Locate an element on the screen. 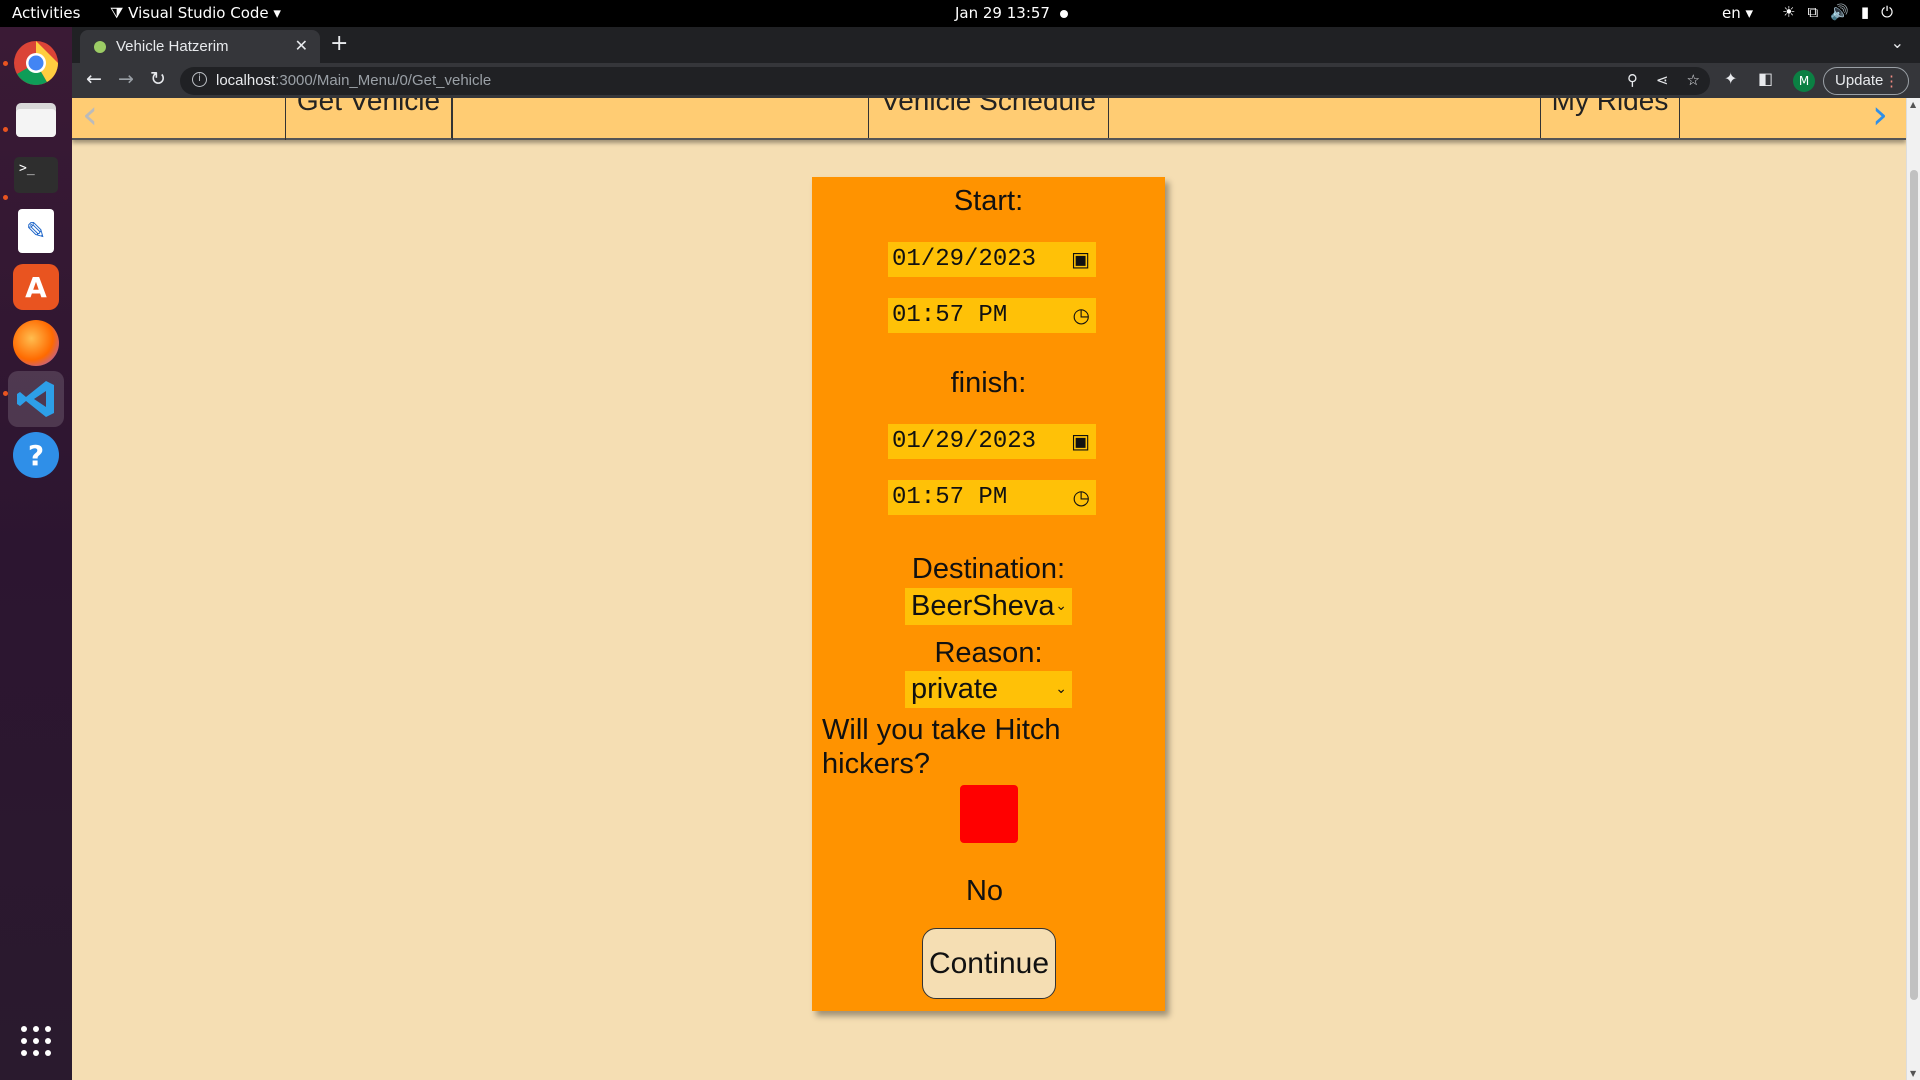 The height and width of the screenshot is (1080, 1920). finish-label: finish: is located at coordinates (988, 383).